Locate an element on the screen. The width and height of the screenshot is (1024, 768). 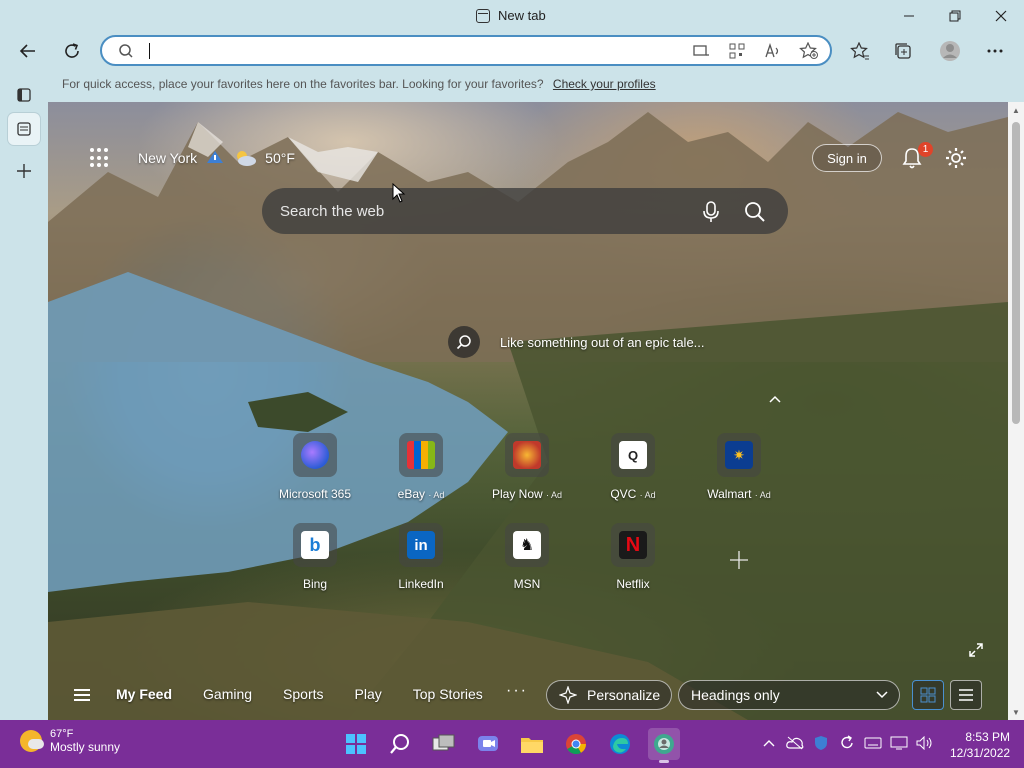
quick-link-linkedin: in LinkedIn is located at coordinates (421, 561).